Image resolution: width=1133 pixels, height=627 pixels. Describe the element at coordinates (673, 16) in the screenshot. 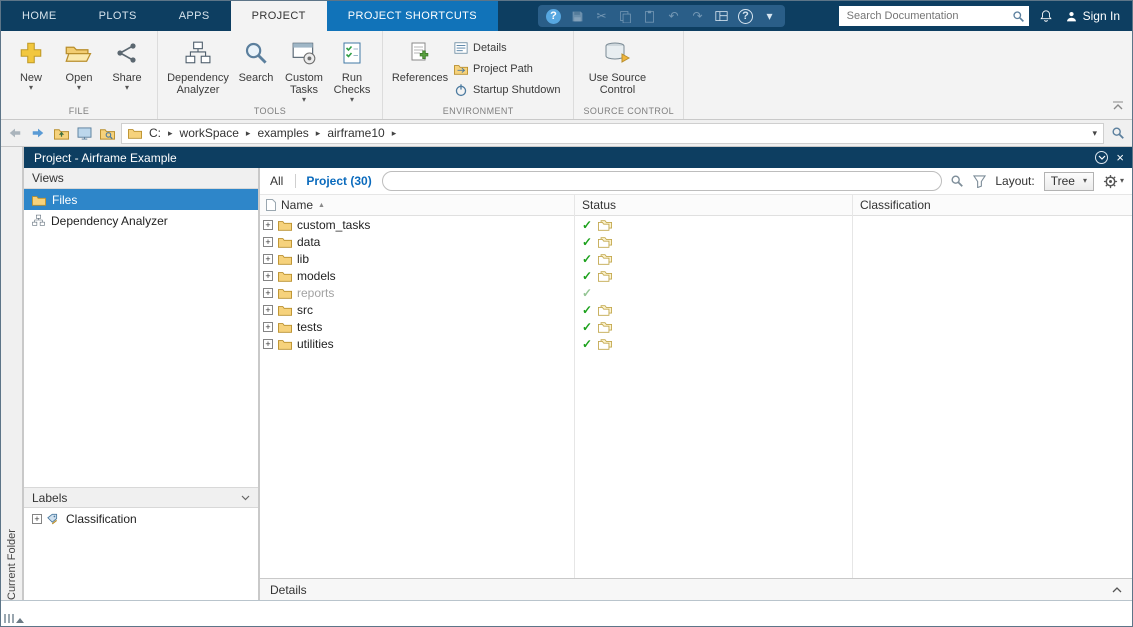

I see `undo-icon: ↶` at that location.